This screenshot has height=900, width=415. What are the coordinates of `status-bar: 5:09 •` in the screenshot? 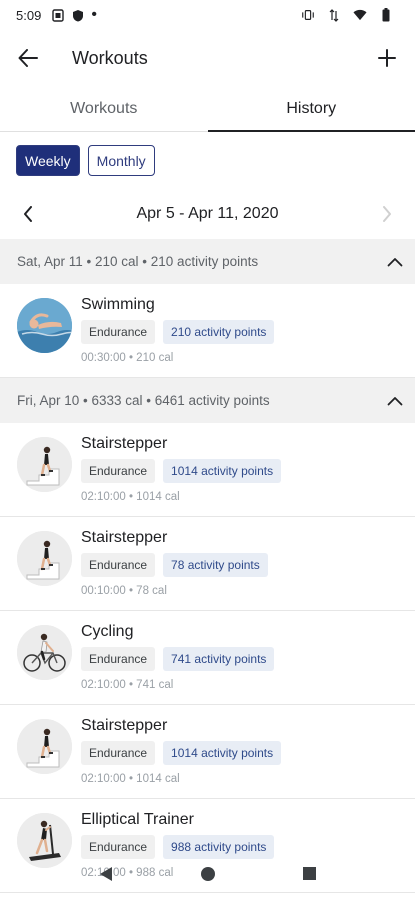 It's located at (207, 15).